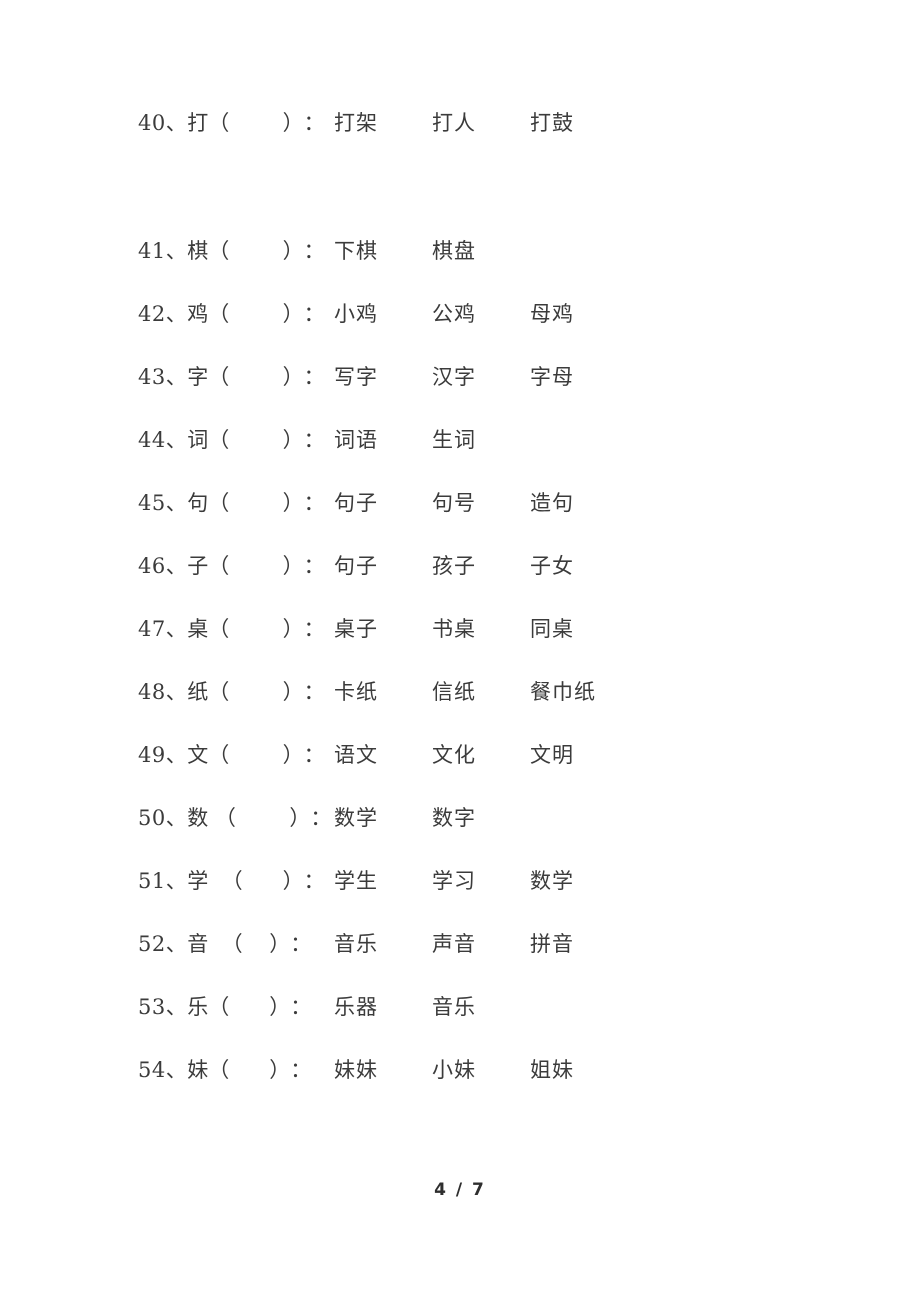  I want to click on row-prompt: 53、乐（ ）：, so click(224, 1007).